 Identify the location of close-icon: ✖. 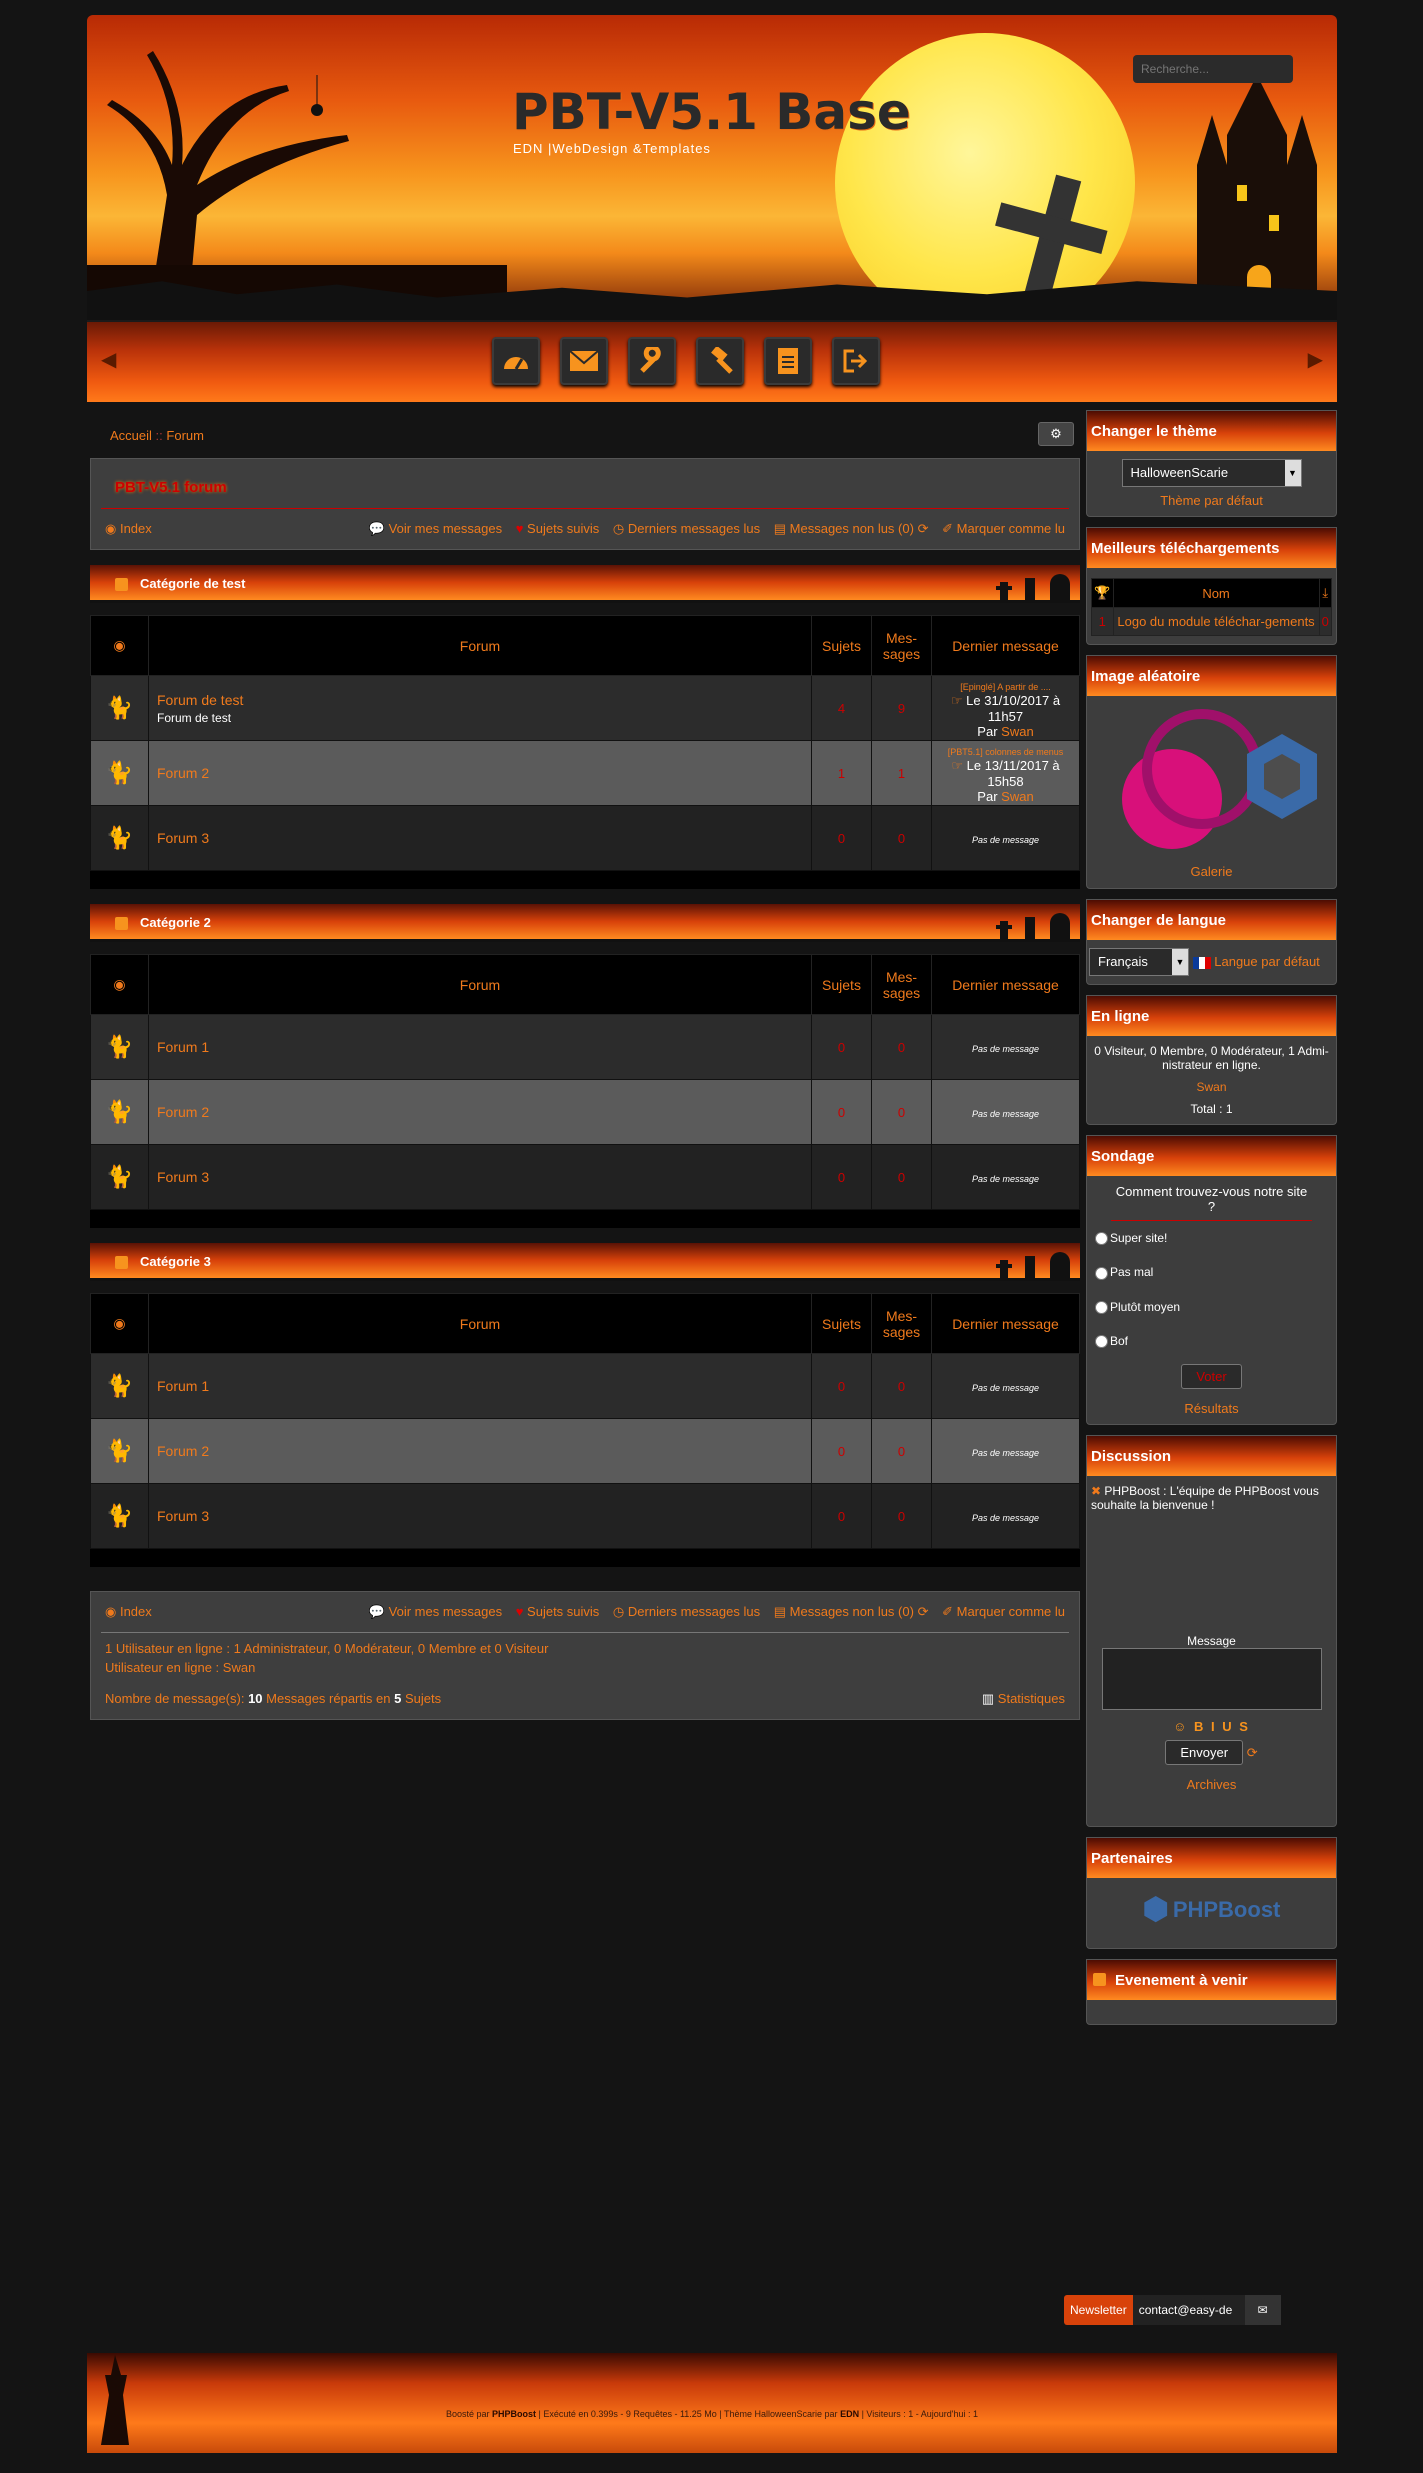
(1096, 1491).